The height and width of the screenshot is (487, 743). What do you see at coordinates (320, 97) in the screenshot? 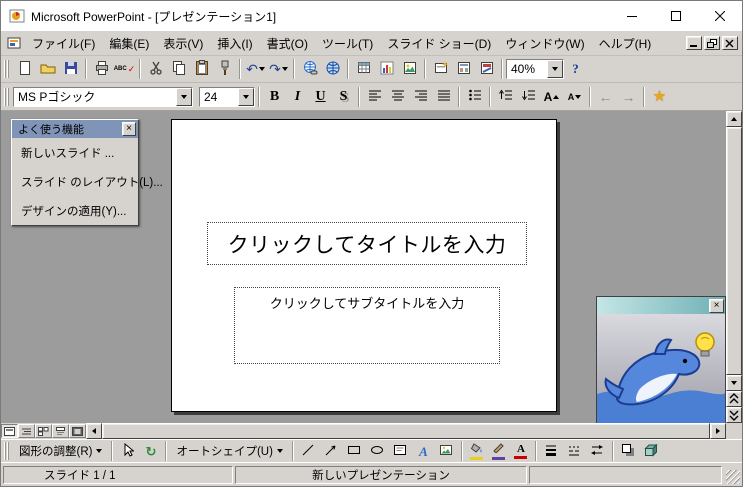
I see `underline-button: U` at bounding box center [320, 97].